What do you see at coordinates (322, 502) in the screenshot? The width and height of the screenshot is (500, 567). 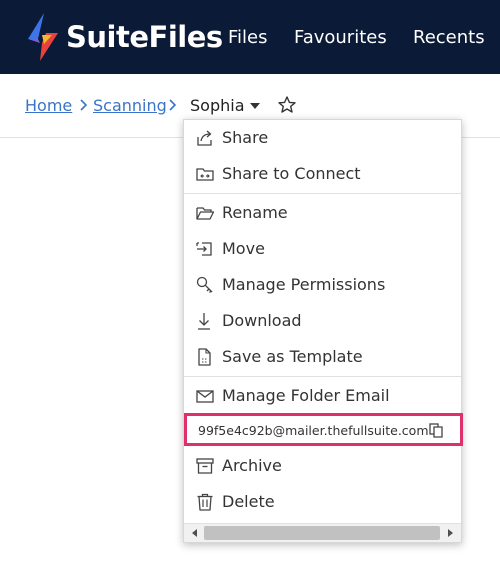 I see `menu-item-delete: Delete` at bounding box center [322, 502].